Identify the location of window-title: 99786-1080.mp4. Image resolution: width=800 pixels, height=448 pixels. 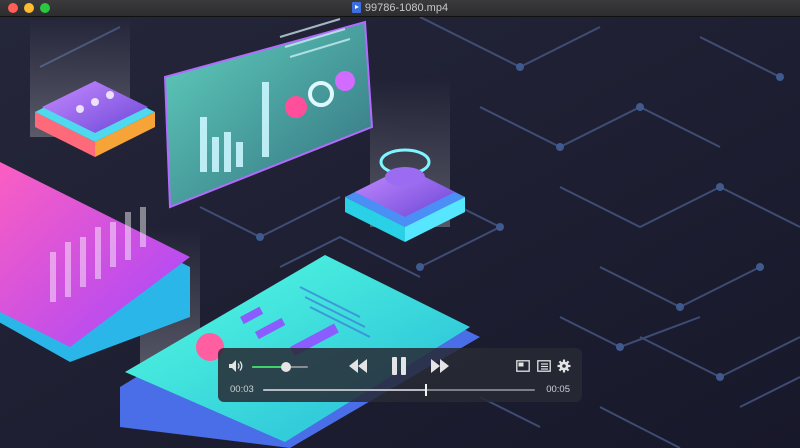
(406, 8).